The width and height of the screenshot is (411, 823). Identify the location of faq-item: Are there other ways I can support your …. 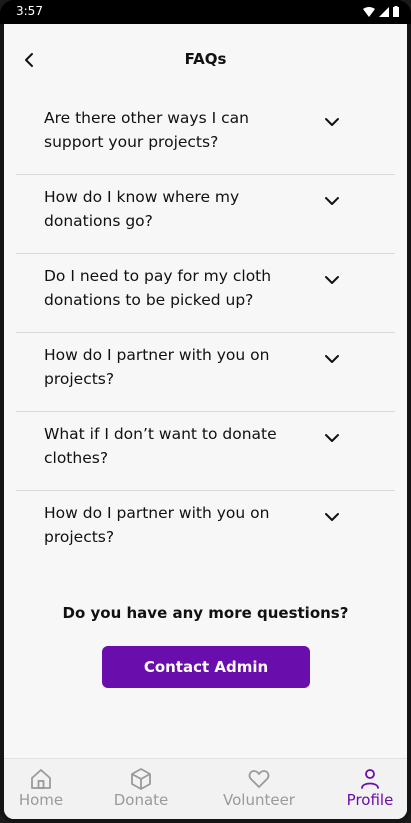
(205, 135).